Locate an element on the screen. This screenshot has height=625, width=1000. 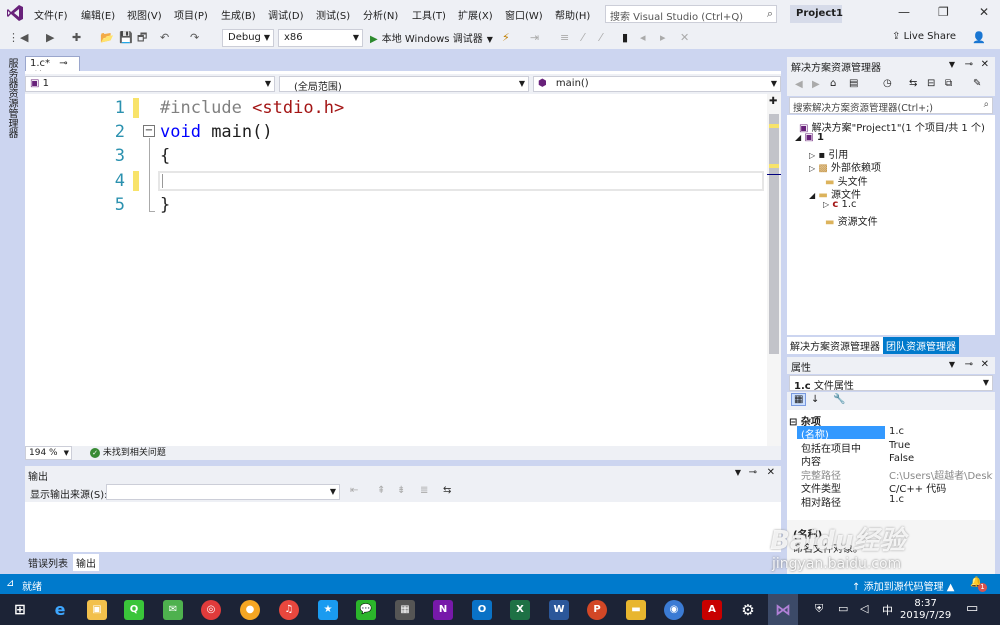
tab-solution-explorer: 解决方案资源管理器 is located at coordinates (835, 345).